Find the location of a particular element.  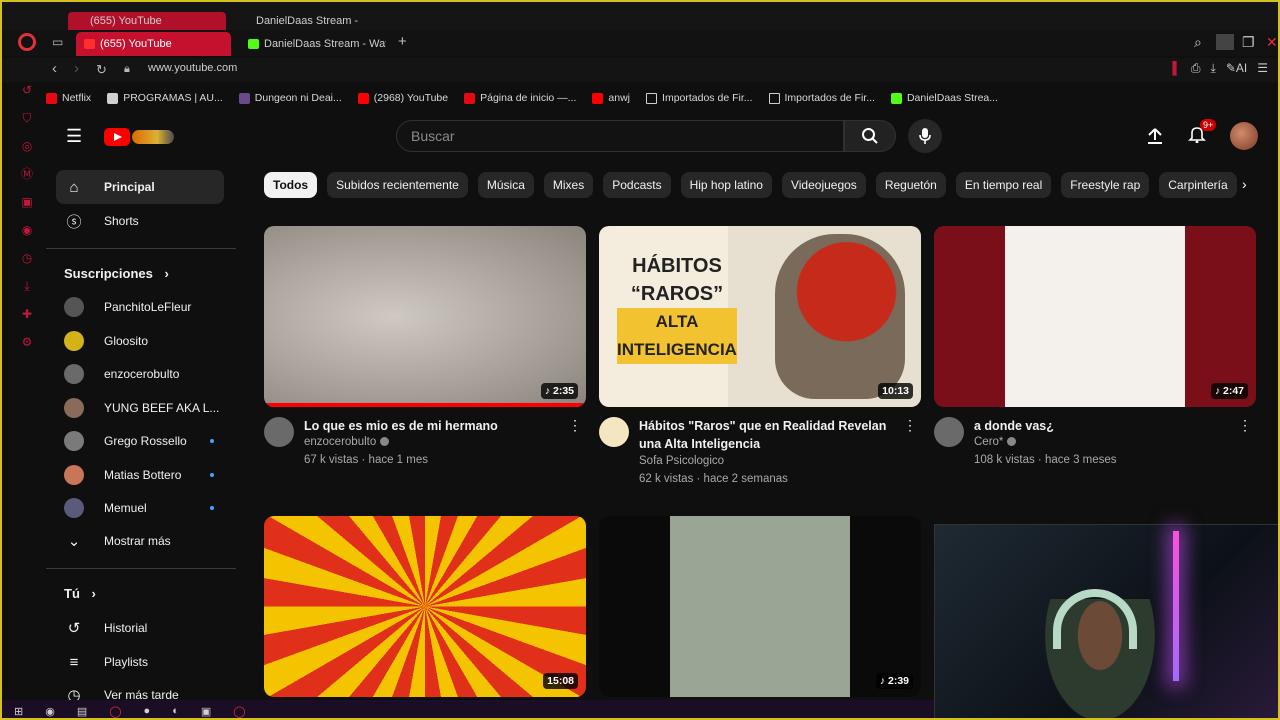

bookmark-item: Netflix is located at coordinates (68, 98).